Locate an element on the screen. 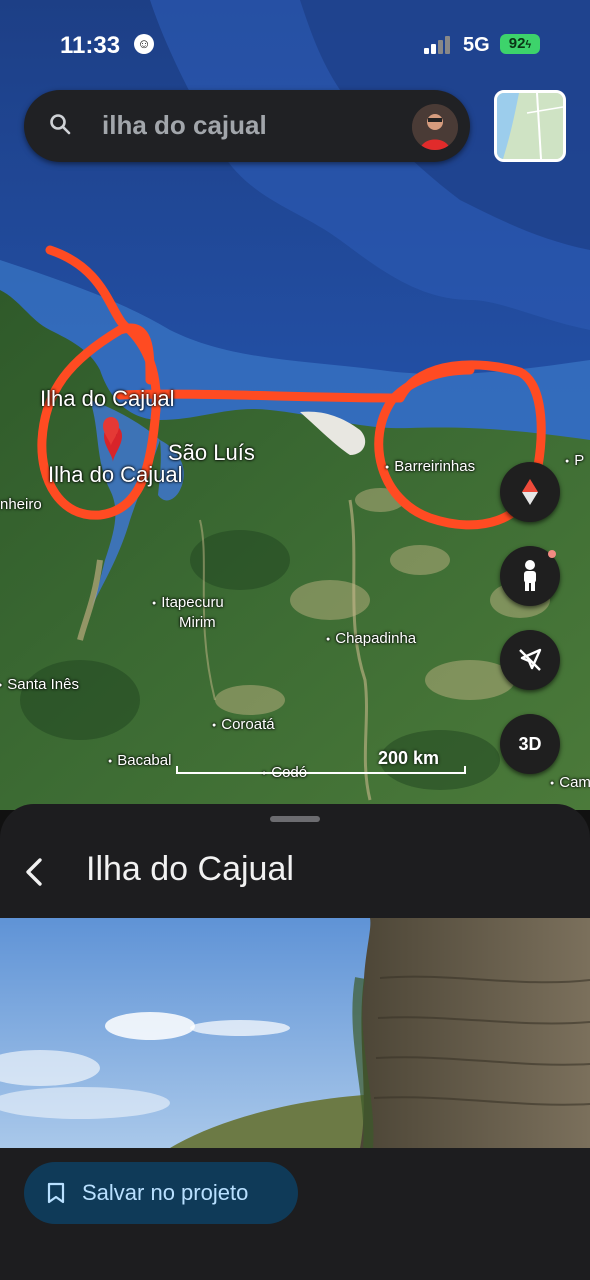 The width and height of the screenshot is (590, 1280). place-label-edge-right-top: P is located at coordinates (574, 460).